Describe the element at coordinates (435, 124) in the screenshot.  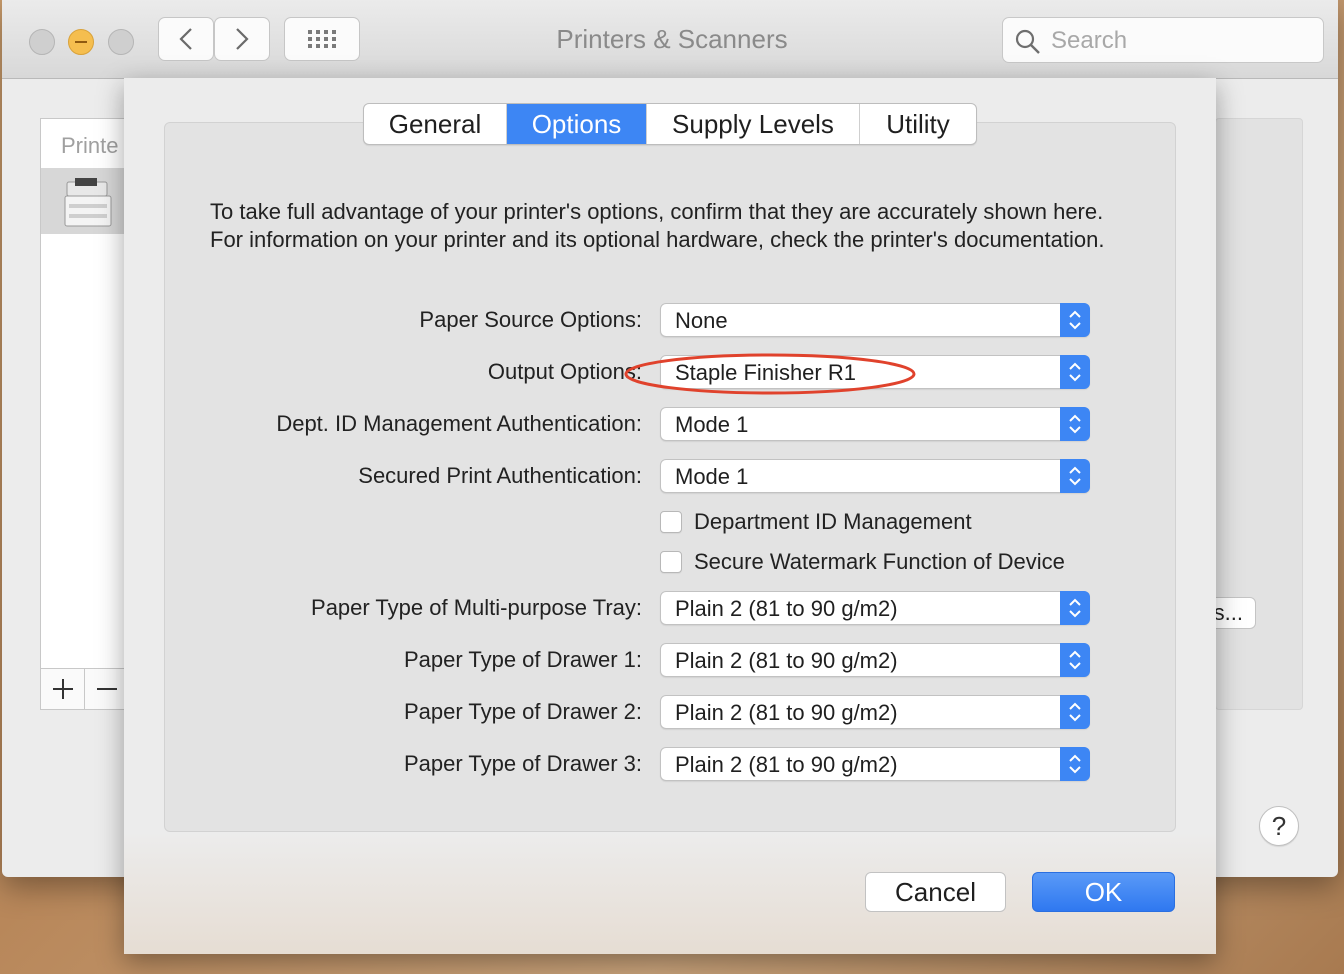
I see `tab-general: General` at that location.